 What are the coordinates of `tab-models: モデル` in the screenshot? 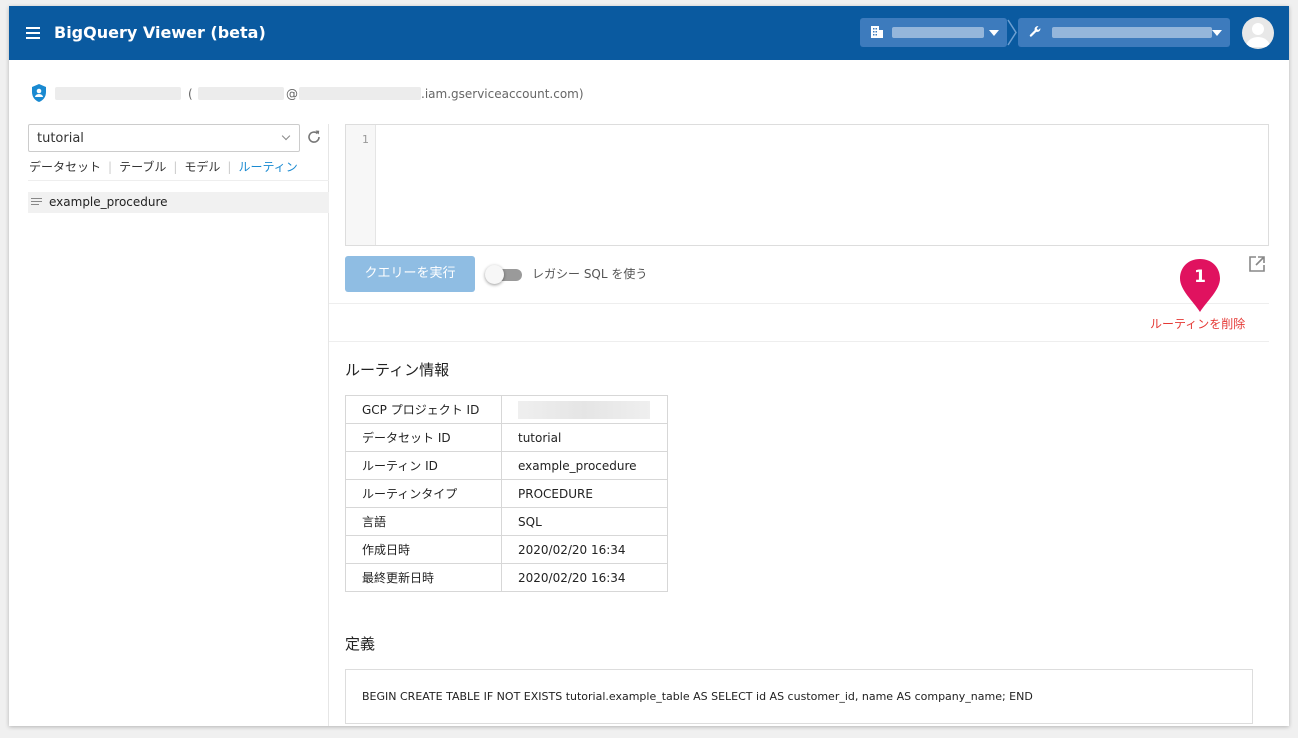 It's located at (202, 167).